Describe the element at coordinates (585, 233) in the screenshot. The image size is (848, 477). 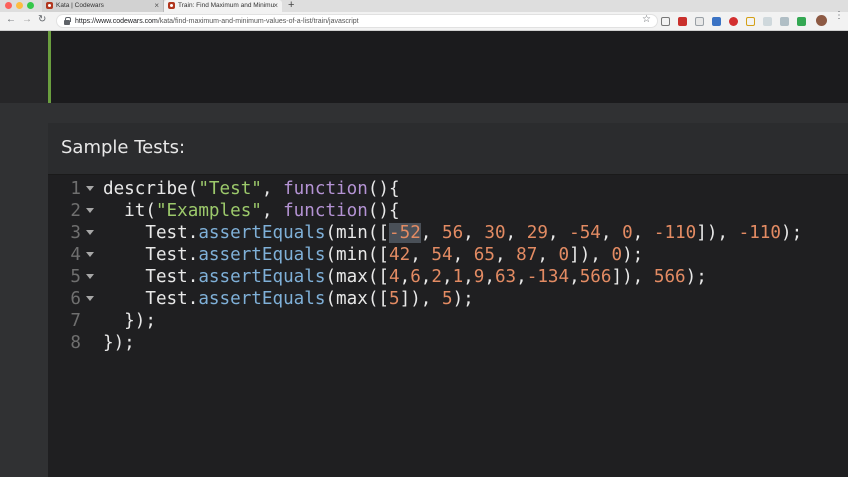
I see `code-token: -54` at that location.